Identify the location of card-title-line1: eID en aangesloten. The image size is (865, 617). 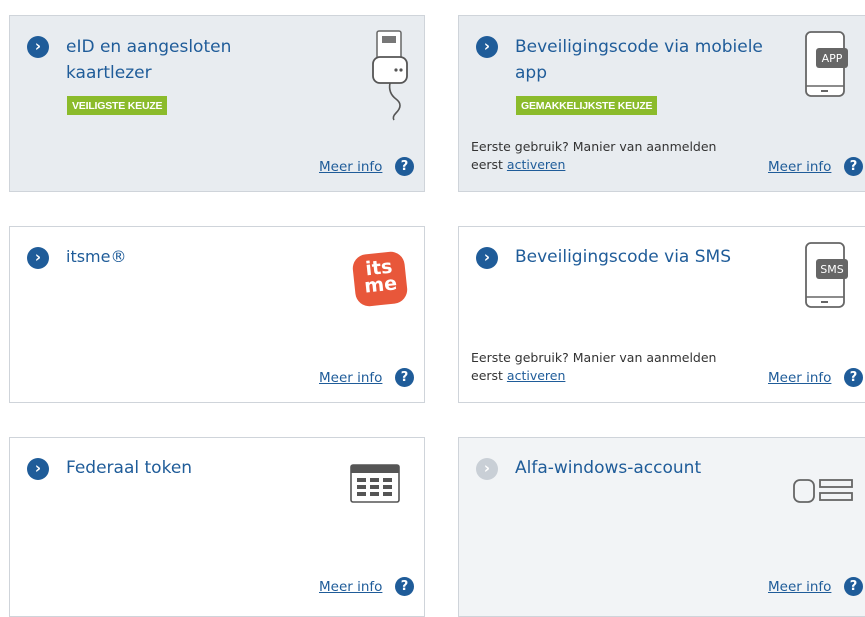
(149, 47).